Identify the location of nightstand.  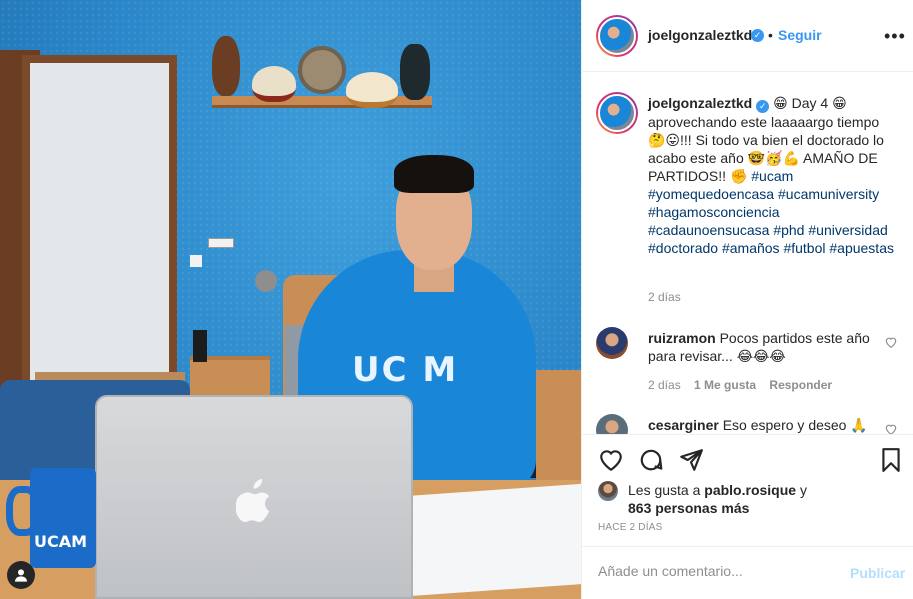
(230, 376).